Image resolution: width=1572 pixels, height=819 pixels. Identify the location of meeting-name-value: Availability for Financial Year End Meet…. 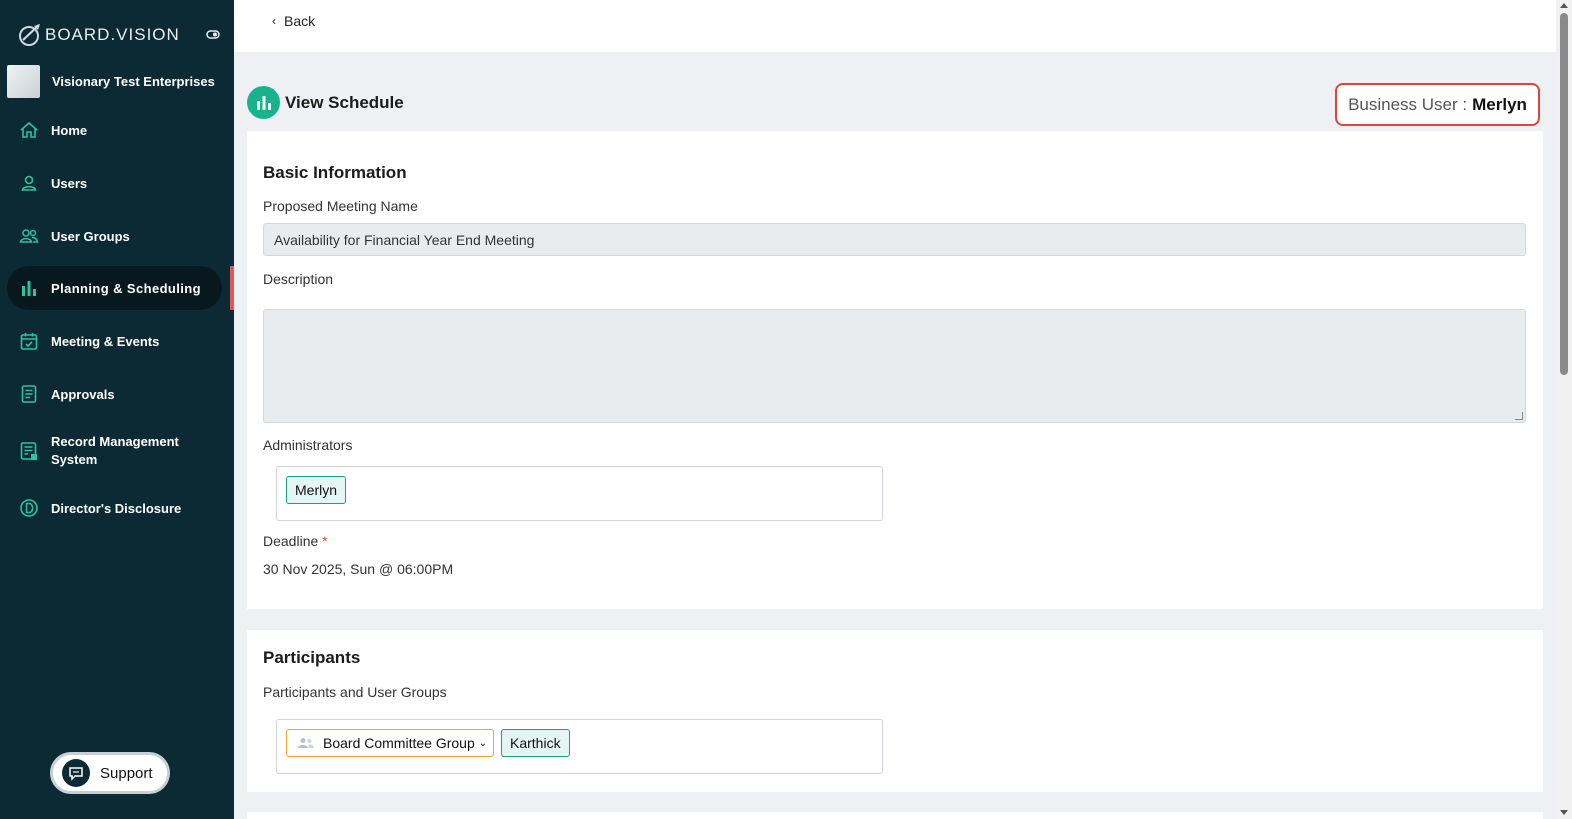
(404, 239).